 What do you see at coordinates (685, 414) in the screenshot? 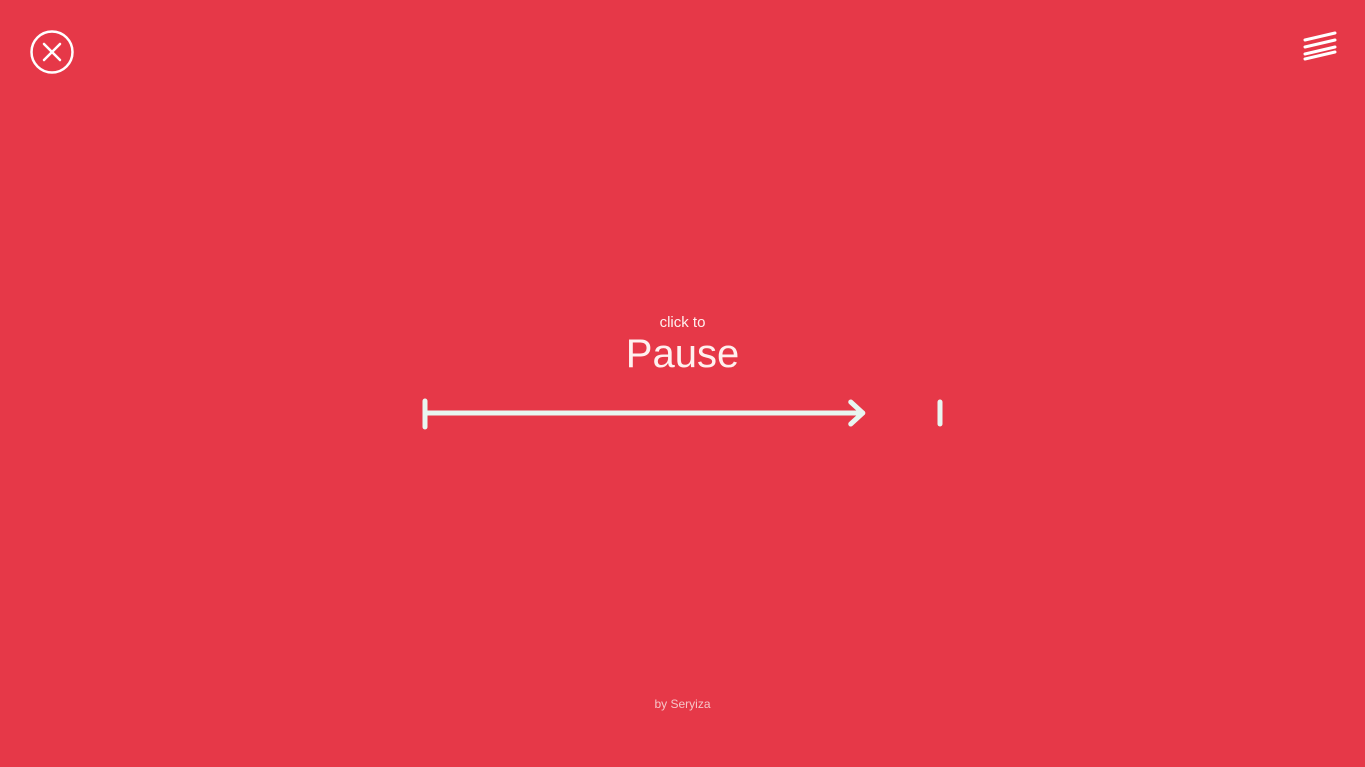
I see `progress-track` at bounding box center [685, 414].